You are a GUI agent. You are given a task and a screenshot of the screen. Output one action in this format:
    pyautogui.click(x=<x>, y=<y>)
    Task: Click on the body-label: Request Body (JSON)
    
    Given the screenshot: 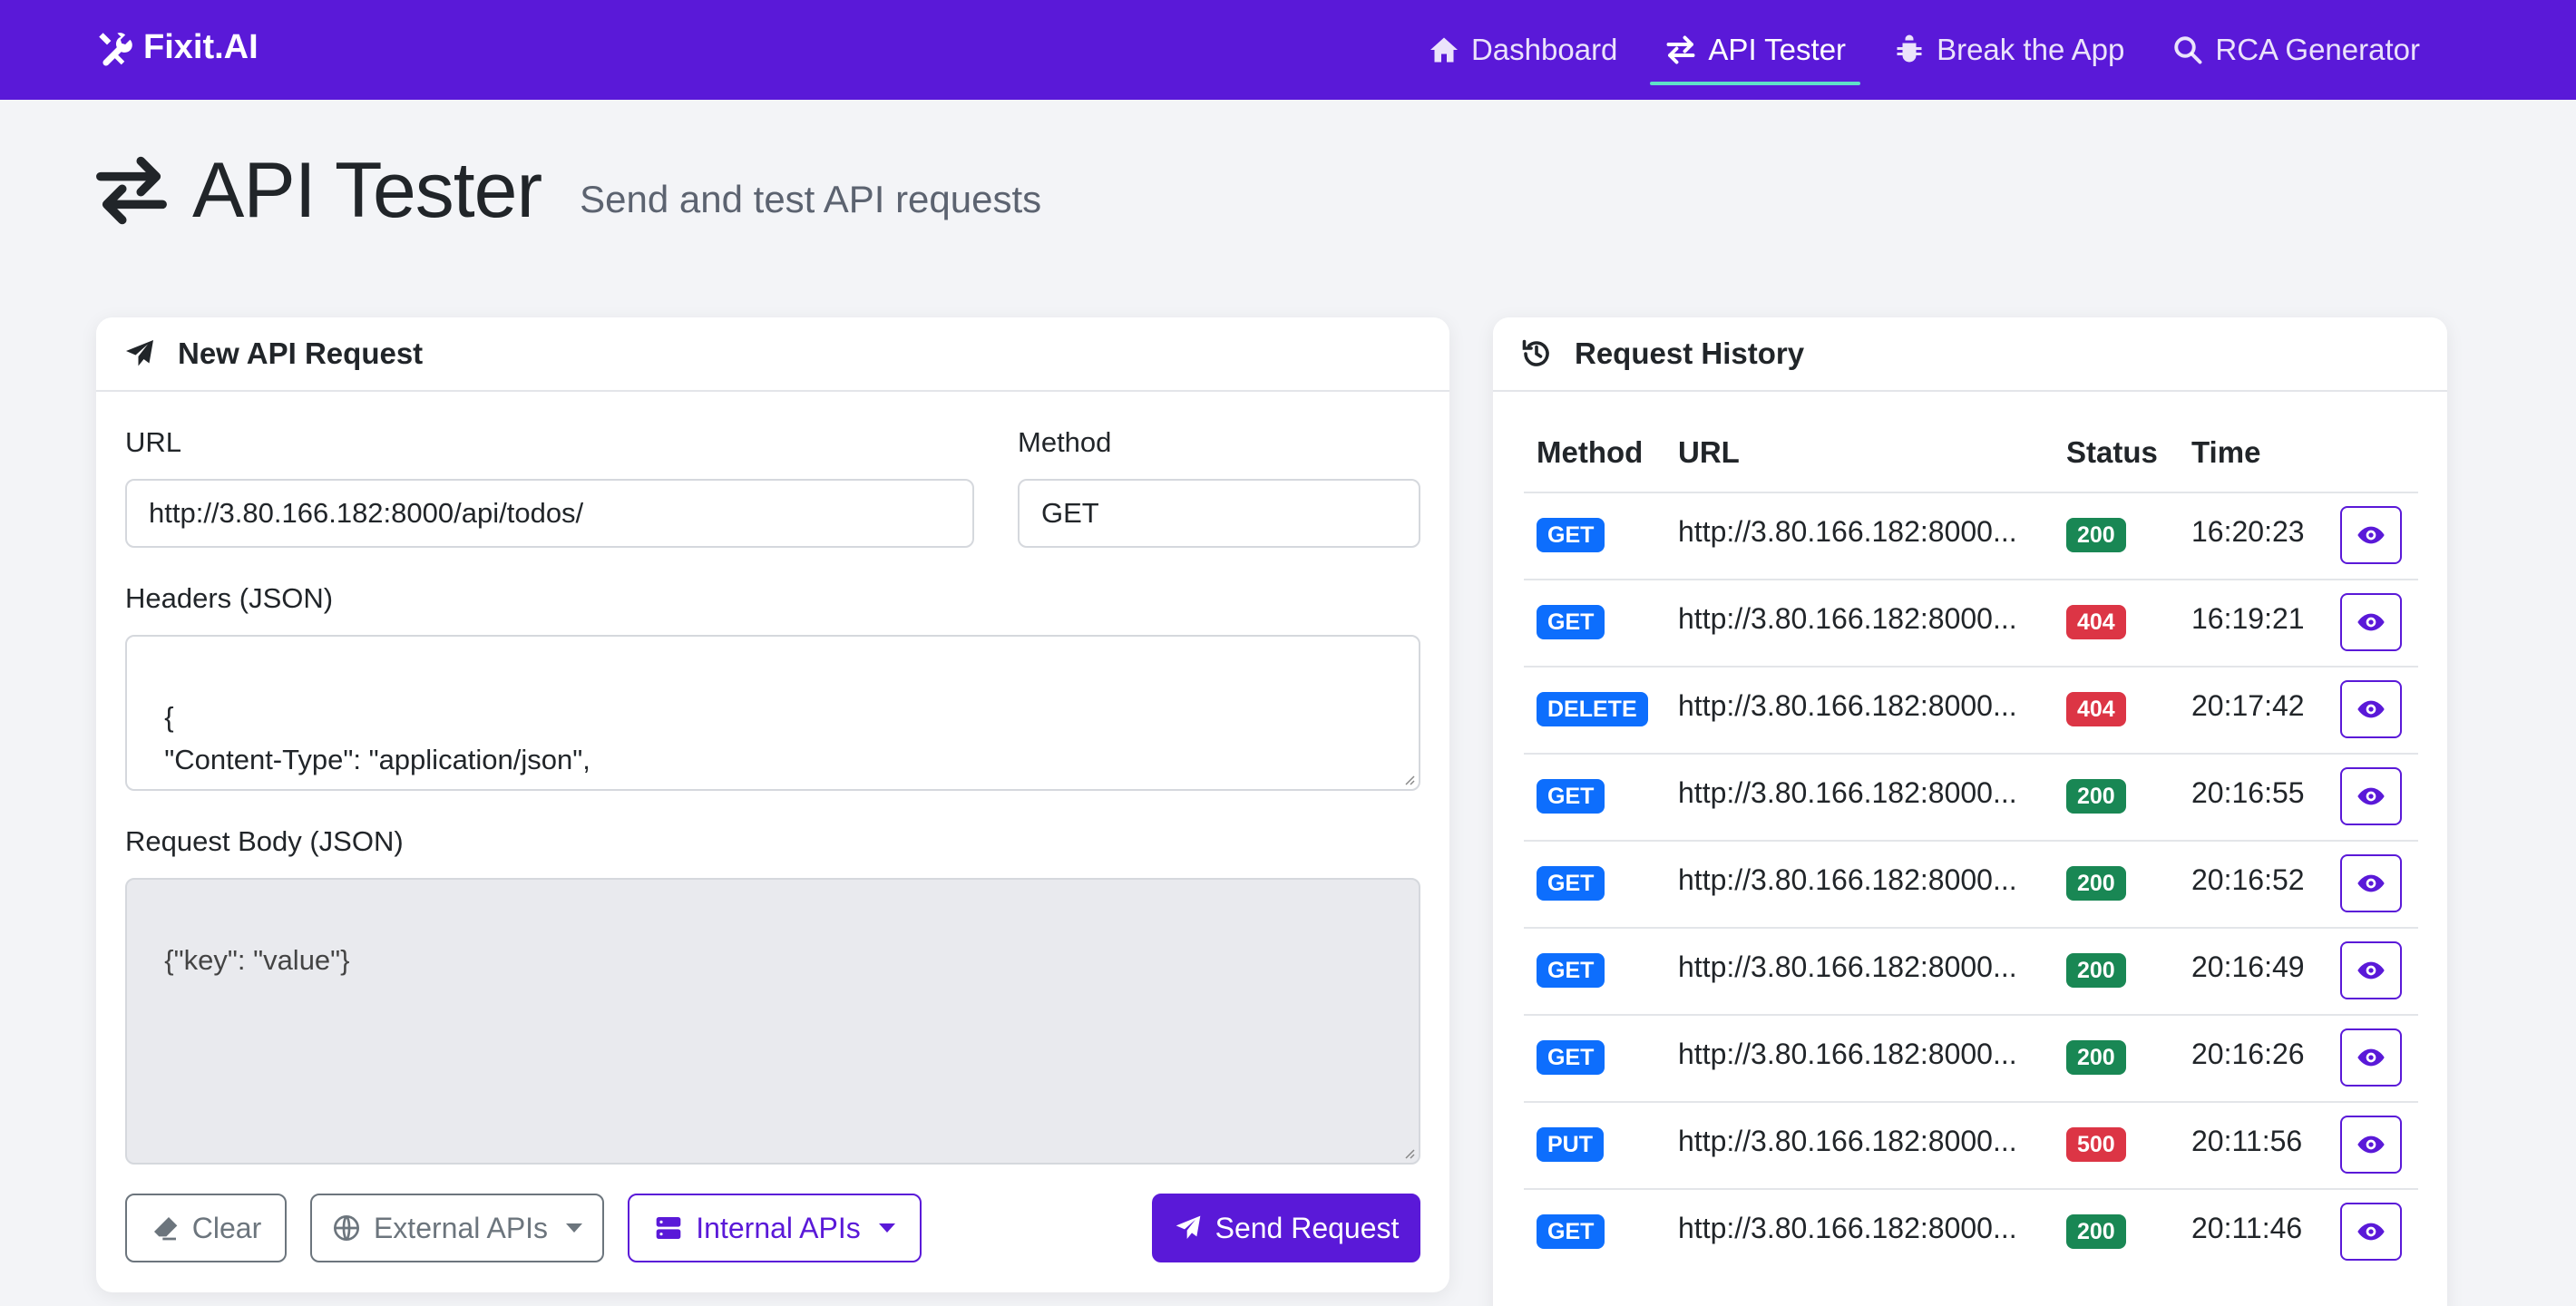 What is the action you would take?
    pyautogui.click(x=264, y=841)
    